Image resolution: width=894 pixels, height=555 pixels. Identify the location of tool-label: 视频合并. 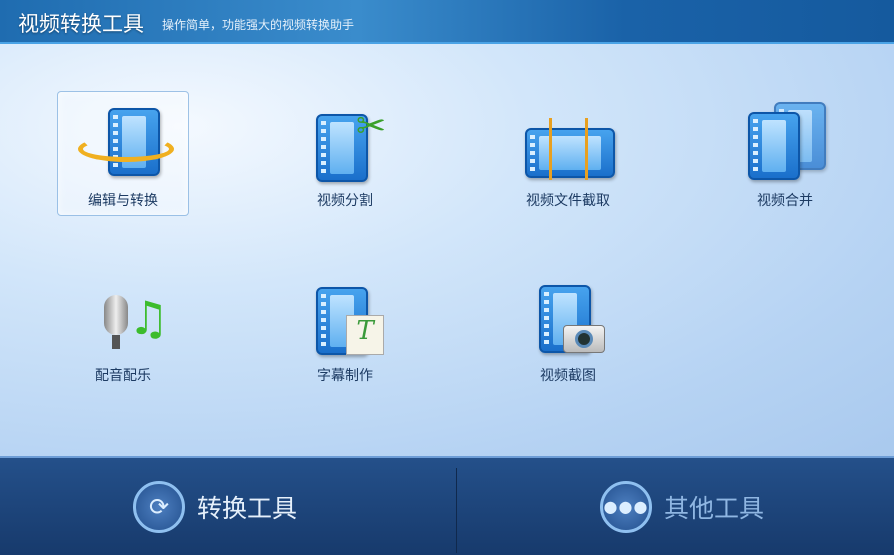
(785, 201).